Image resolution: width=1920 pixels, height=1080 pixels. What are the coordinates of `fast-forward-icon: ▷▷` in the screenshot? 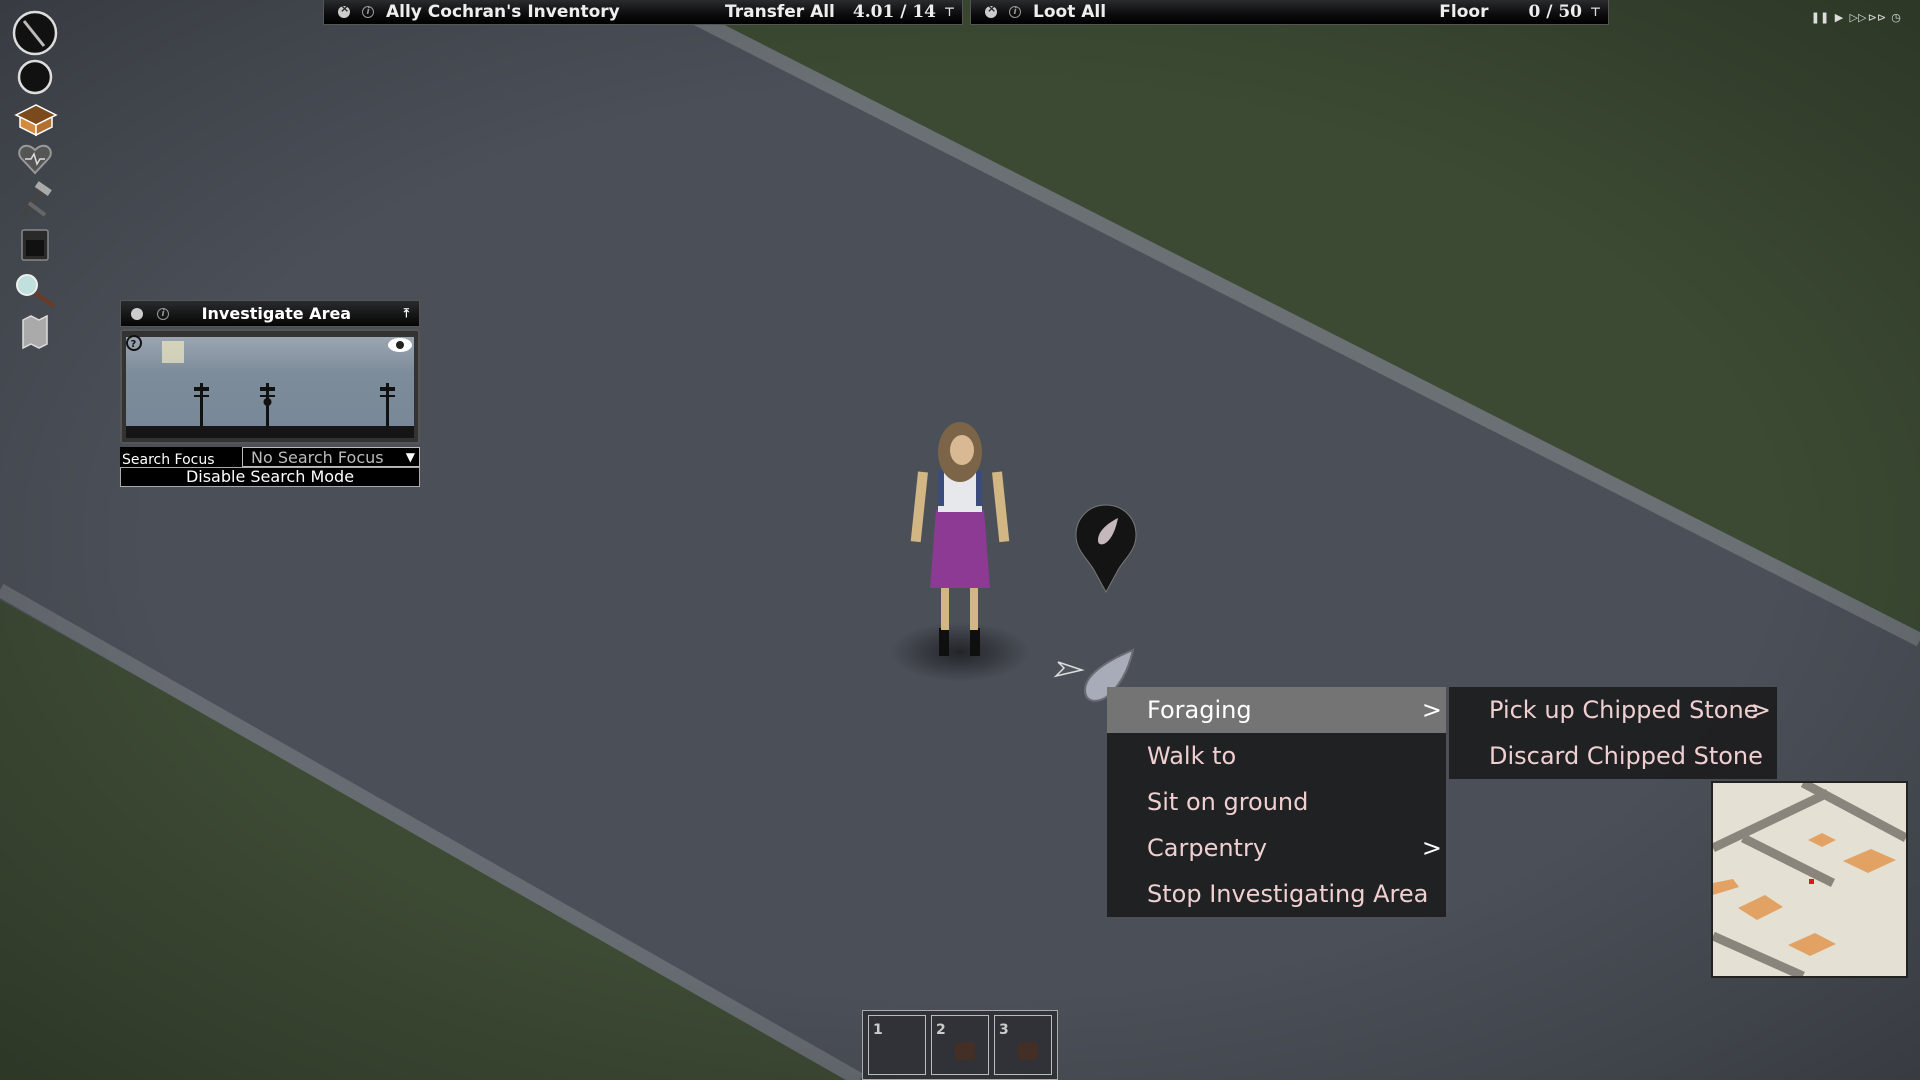 It's located at (1858, 17).